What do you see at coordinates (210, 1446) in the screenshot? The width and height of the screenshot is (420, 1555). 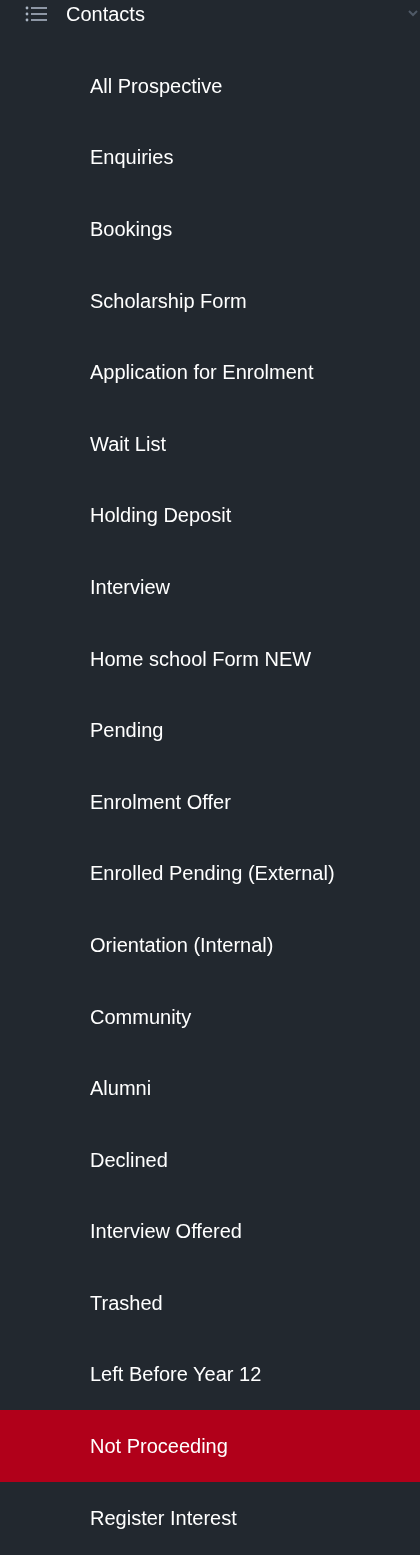 I see `menu-item: Not Proceeding` at bounding box center [210, 1446].